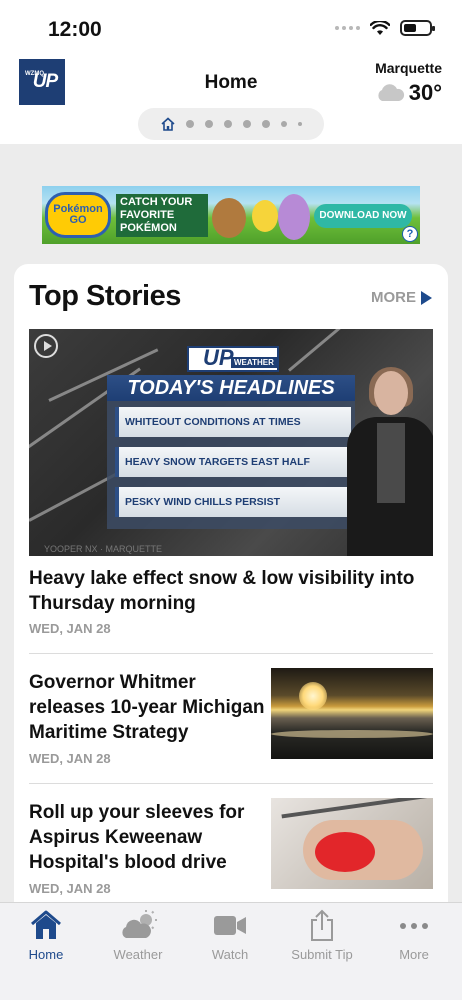 This screenshot has width=462, height=1000. Describe the element at coordinates (265, 216) in the screenshot. I see `pikachu-graphic` at that location.